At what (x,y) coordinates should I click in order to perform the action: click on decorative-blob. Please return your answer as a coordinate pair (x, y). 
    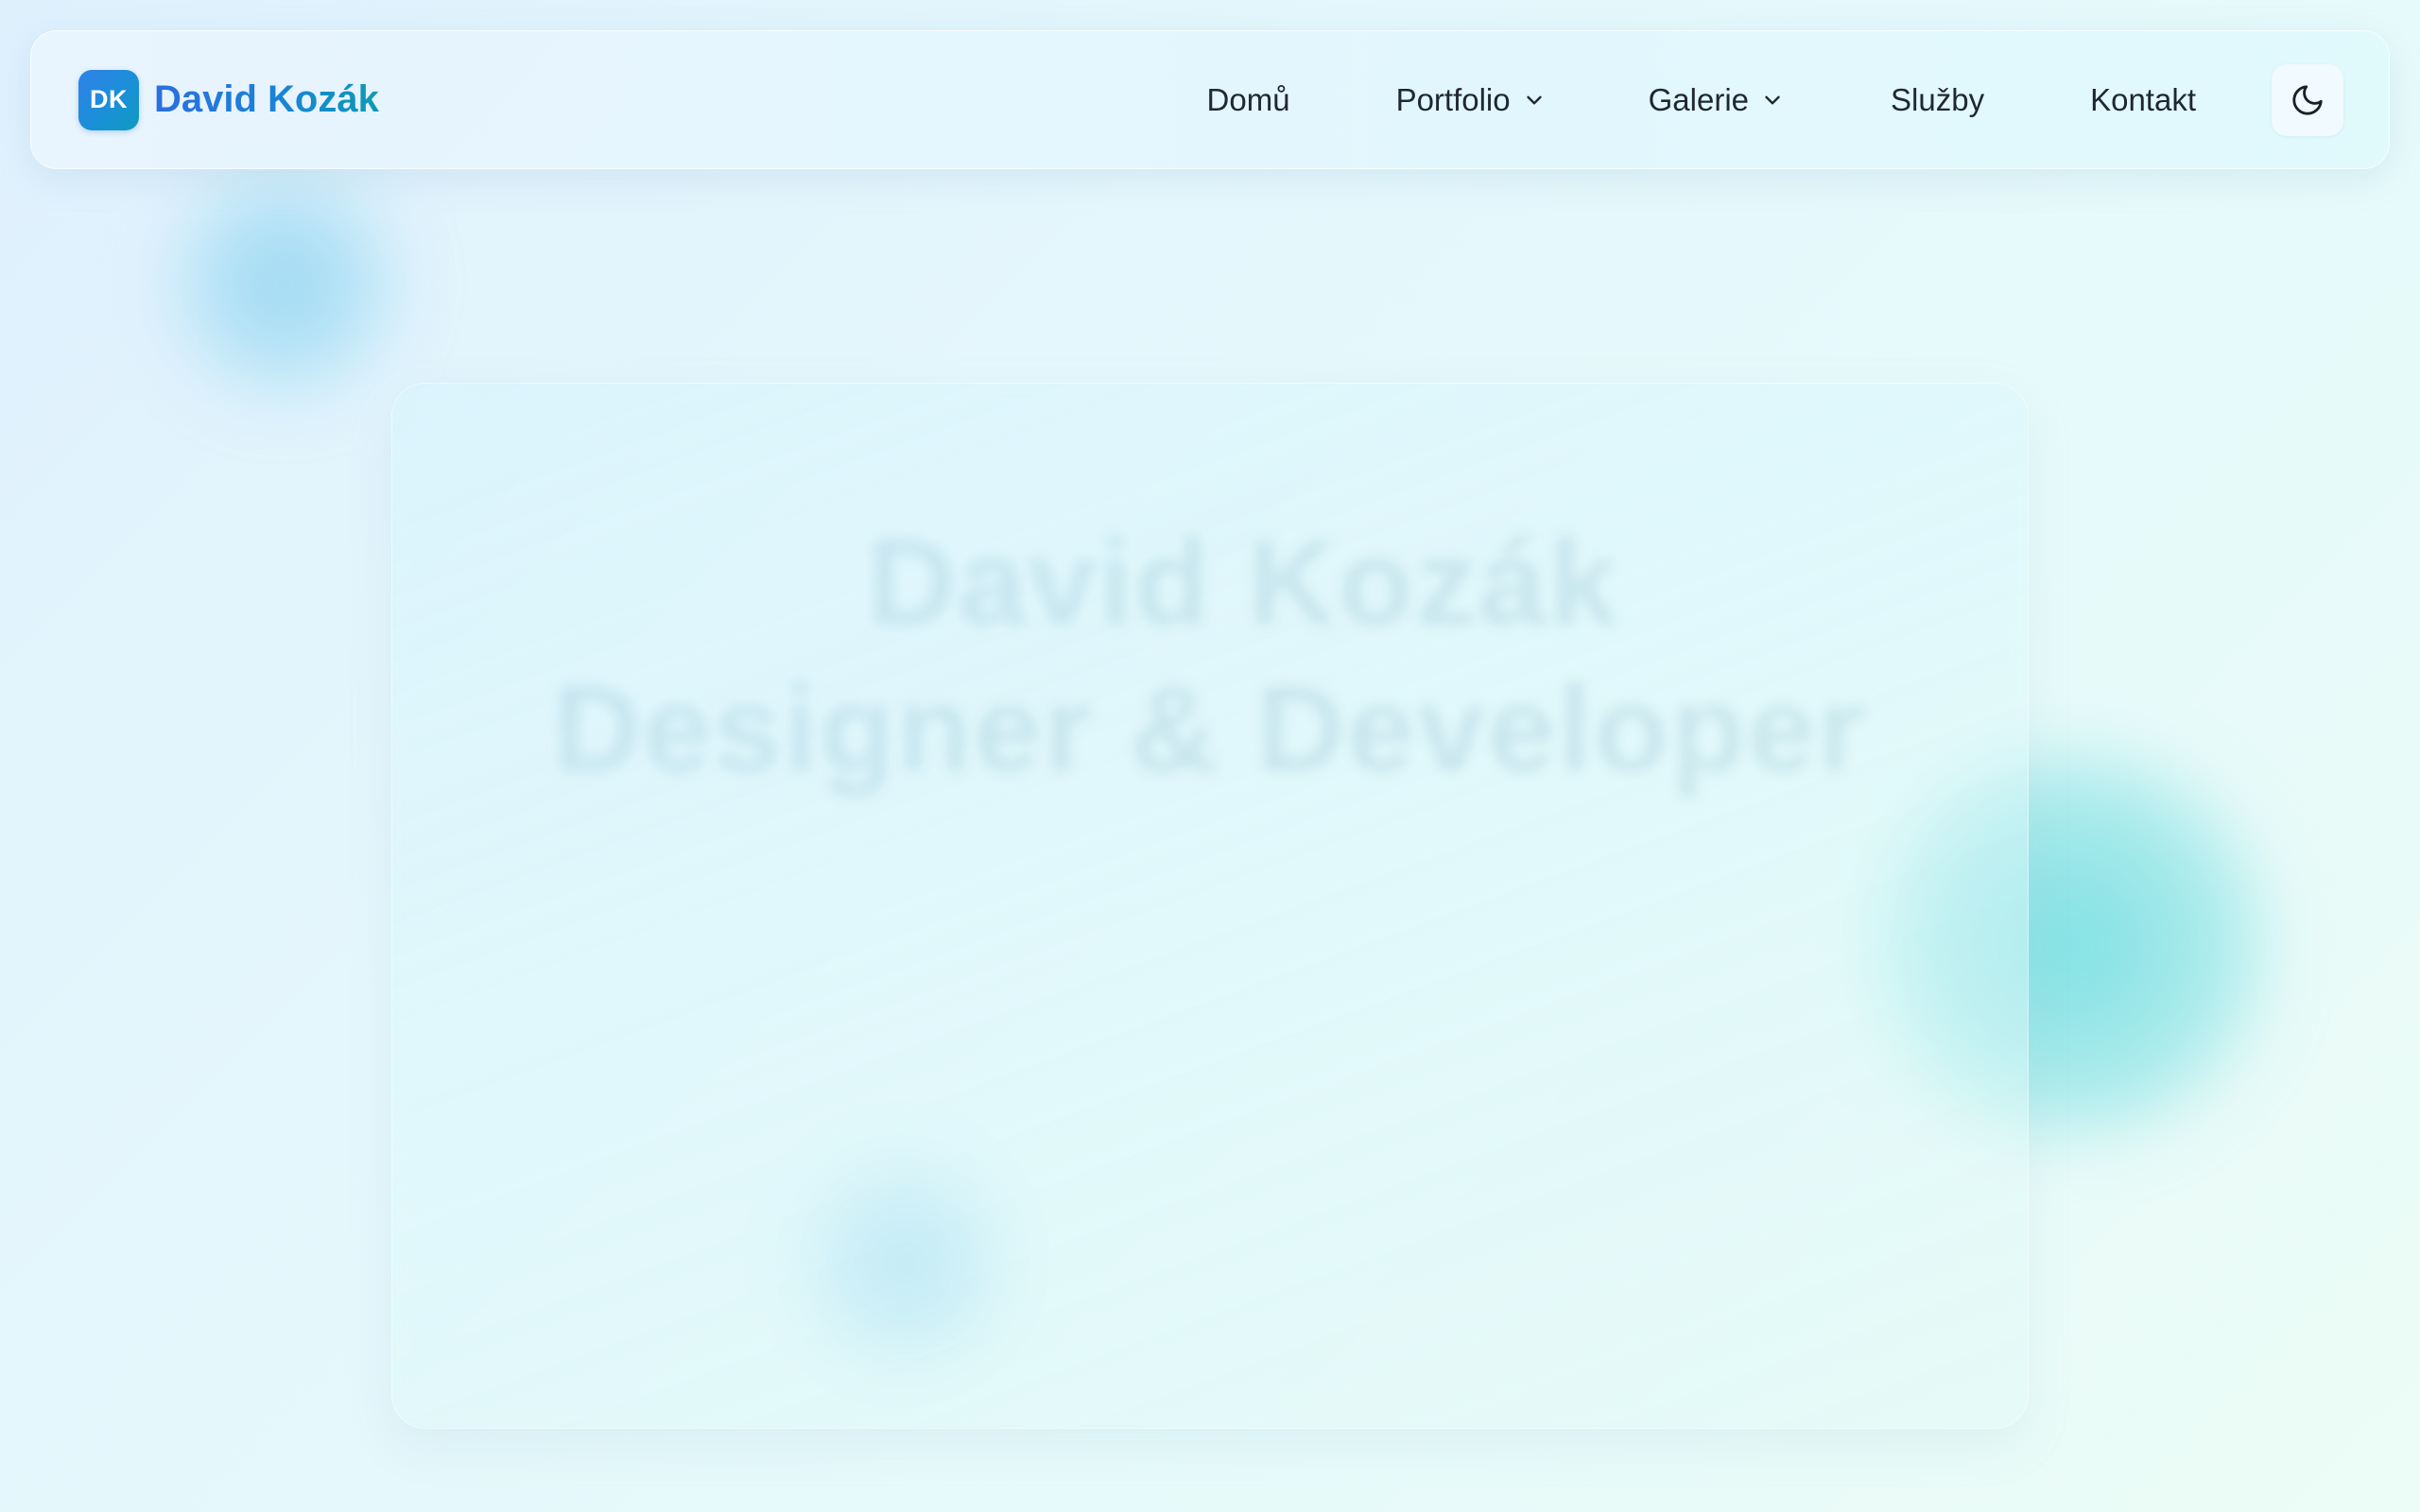
    Looking at the image, I should click on (283, 283).